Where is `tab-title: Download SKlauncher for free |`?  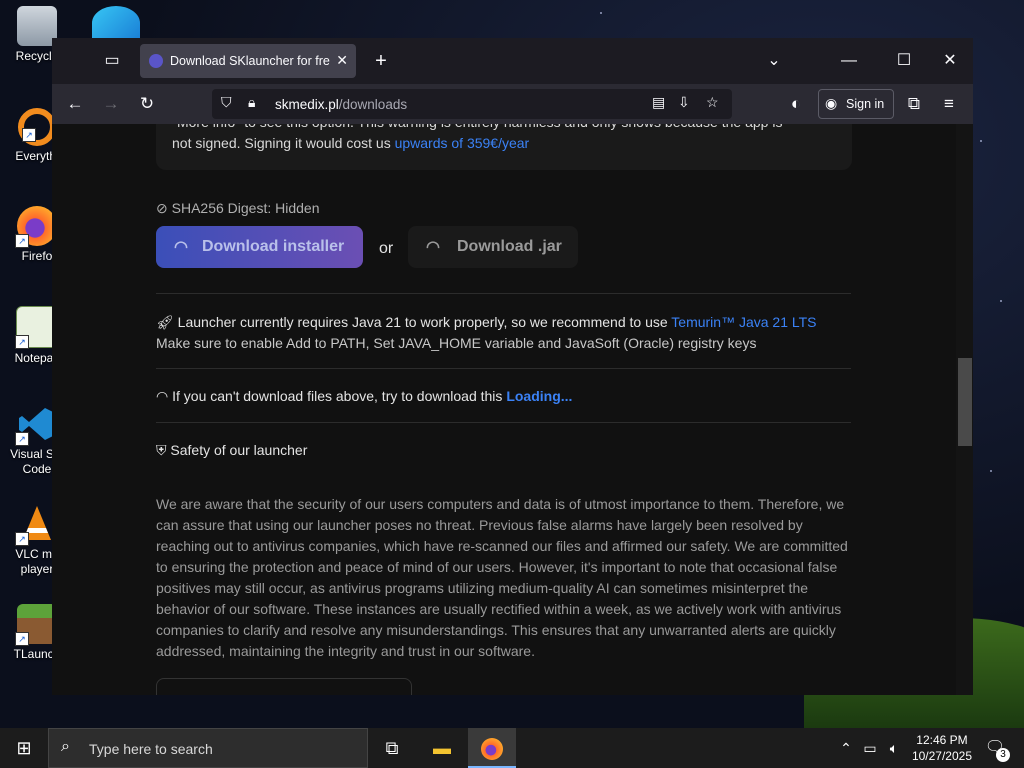 tab-title: Download SKlauncher for free | is located at coordinates (250, 61).